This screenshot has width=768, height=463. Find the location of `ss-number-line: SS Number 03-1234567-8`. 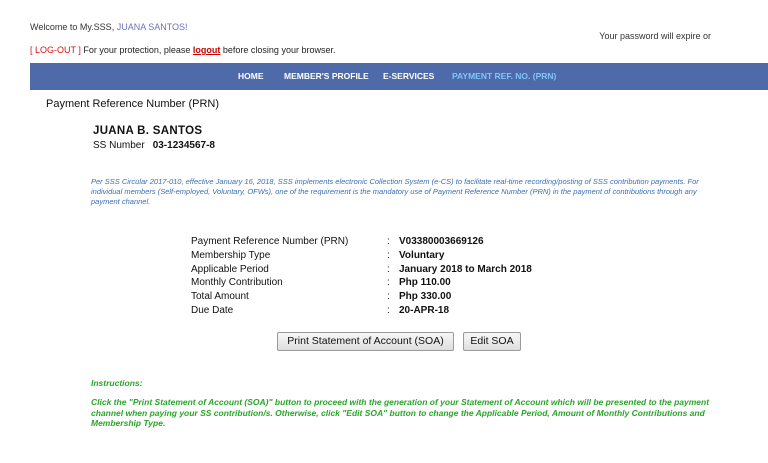

ss-number-line: SS Number 03-1234567-8 is located at coordinates (154, 145).